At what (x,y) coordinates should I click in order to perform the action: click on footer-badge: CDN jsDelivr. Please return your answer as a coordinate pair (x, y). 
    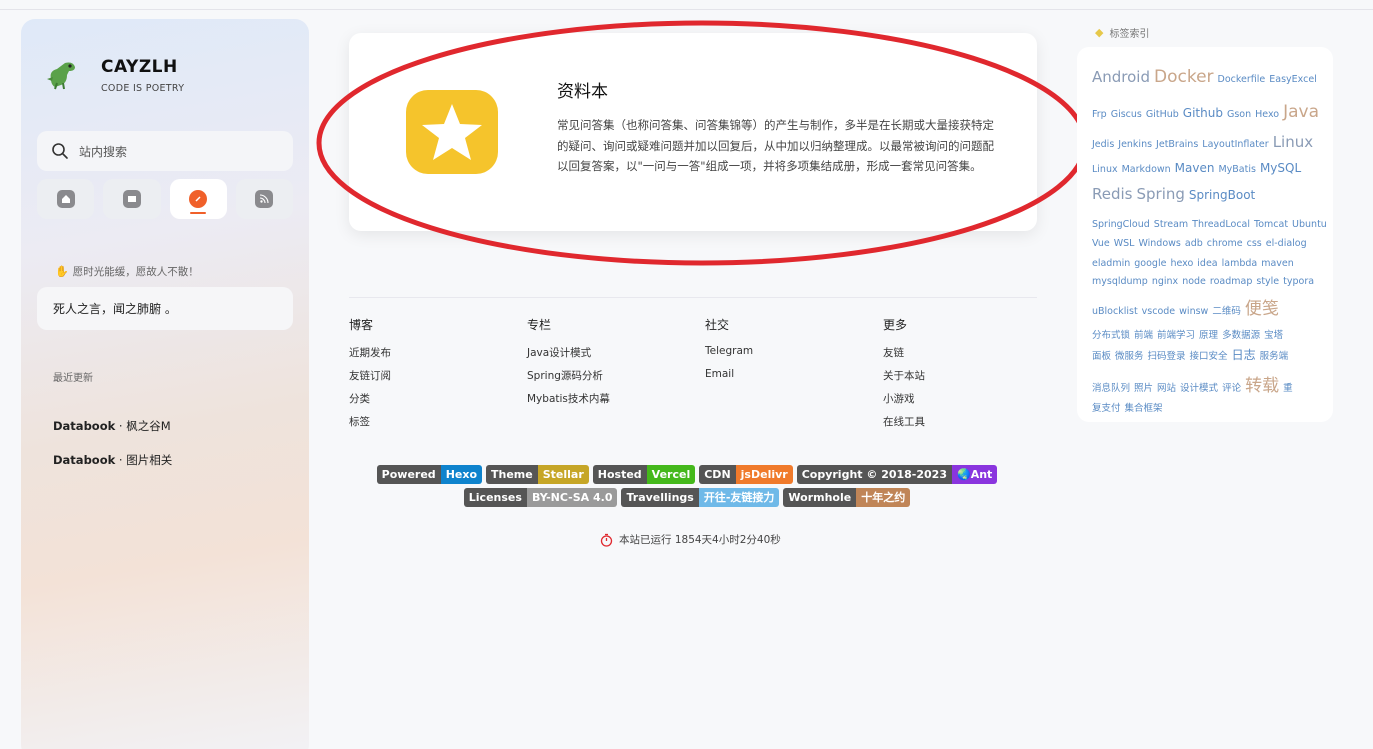
    Looking at the image, I should click on (746, 474).